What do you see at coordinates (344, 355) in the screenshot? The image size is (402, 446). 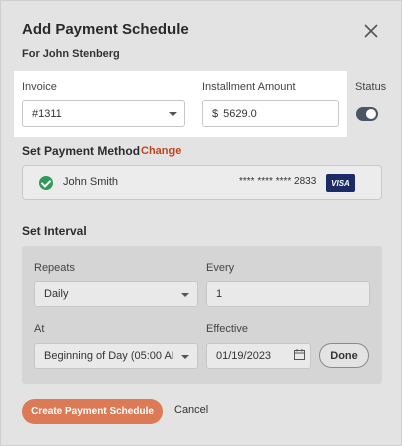 I see `done-button: Done` at bounding box center [344, 355].